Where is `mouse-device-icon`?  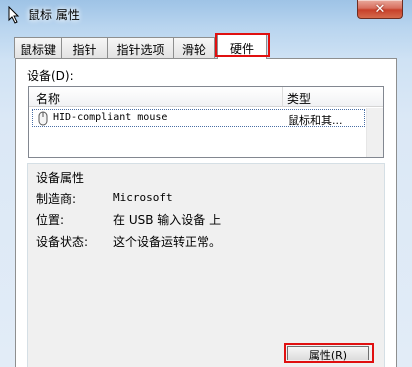
mouse-device-icon is located at coordinates (43, 118).